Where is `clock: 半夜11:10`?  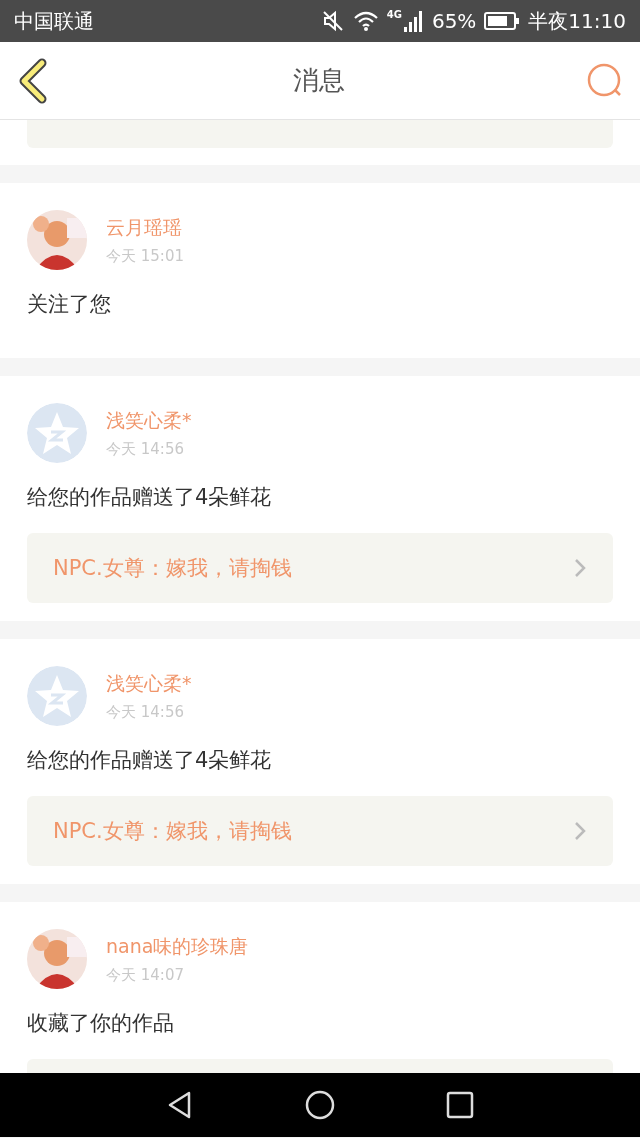
clock: 半夜11:10 is located at coordinates (577, 21).